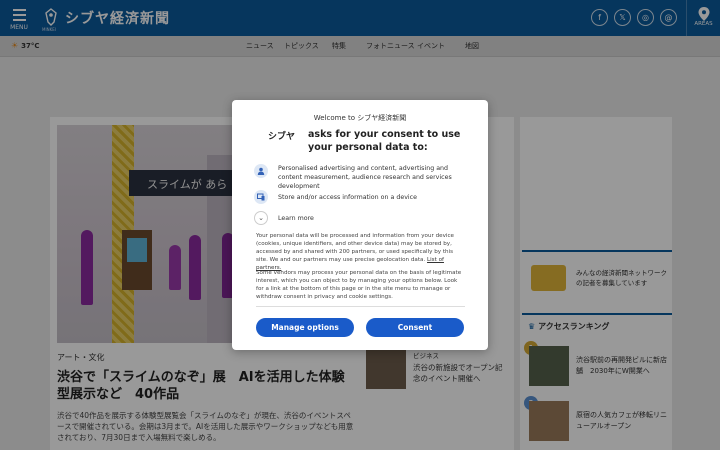  What do you see at coordinates (261, 197) in the screenshot?
I see `device-icon` at bounding box center [261, 197].